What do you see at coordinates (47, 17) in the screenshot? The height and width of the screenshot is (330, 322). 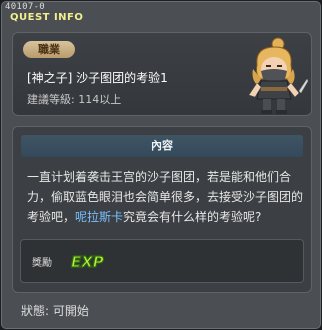 I see `window-title: QUEST INFO` at bounding box center [47, 17].